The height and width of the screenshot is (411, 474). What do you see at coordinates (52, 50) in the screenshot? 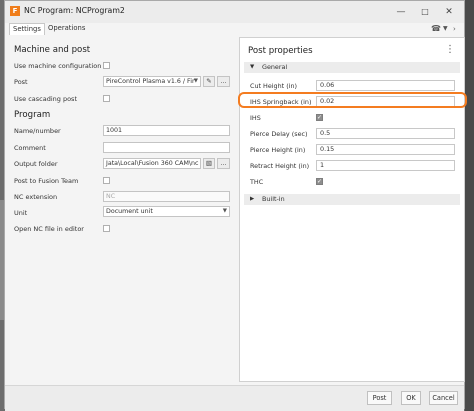
I see `machine-and-post-heading: Machine and post` at bounding box center [52, 50].